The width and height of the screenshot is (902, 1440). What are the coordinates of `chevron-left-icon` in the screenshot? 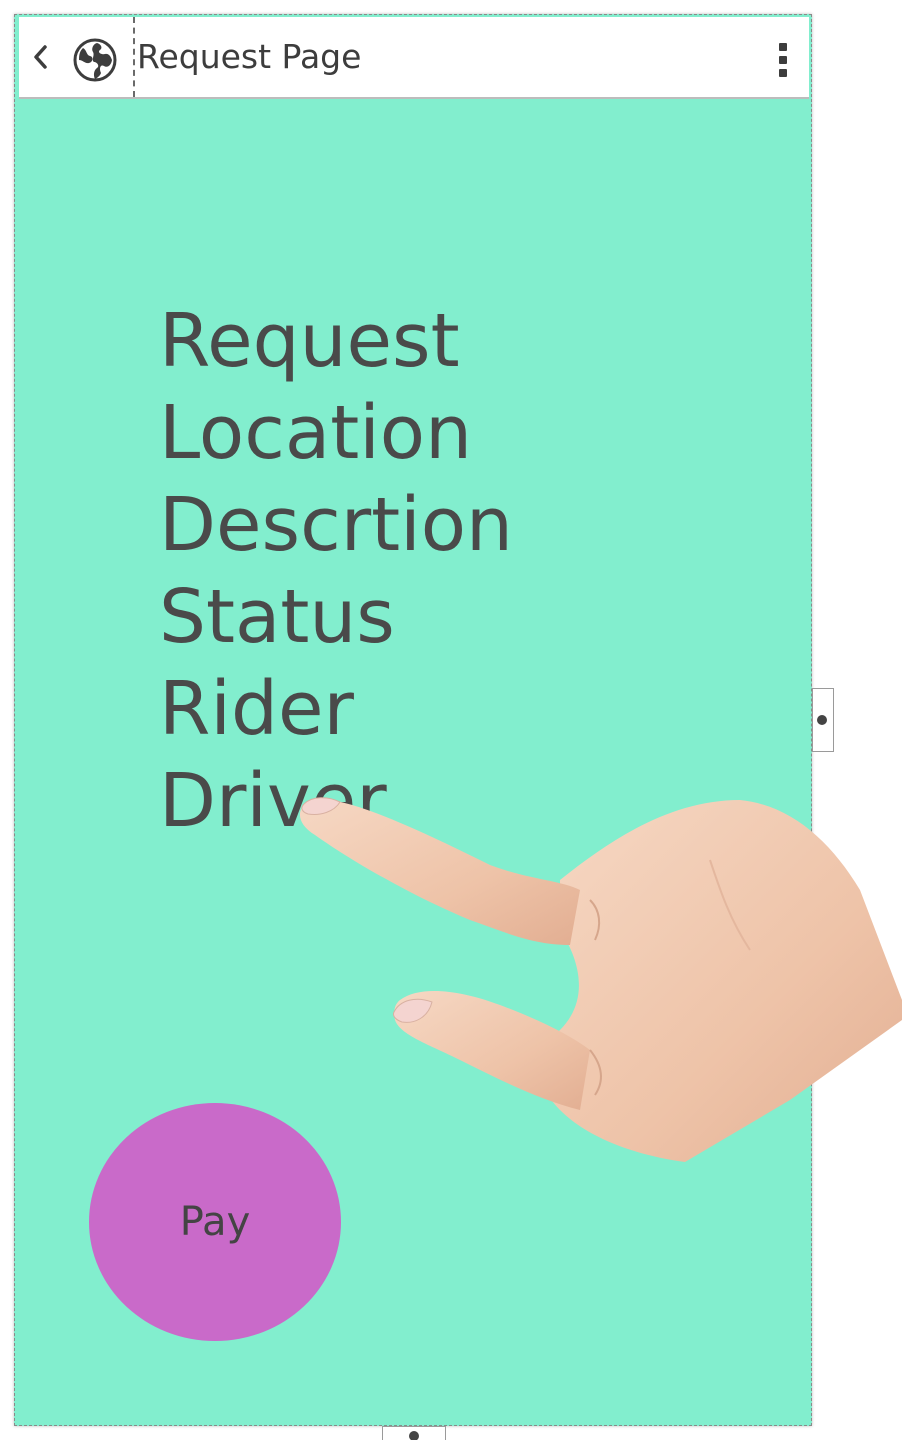 It's located at (41, 57).